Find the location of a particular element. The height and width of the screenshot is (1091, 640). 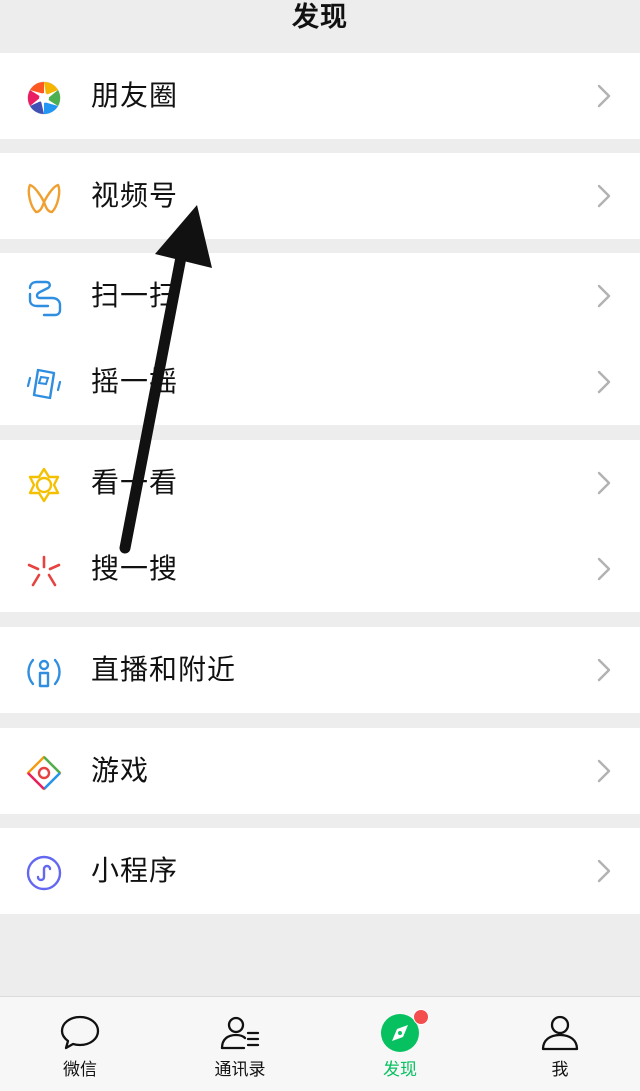

notification-dot is located at coordinates (421, 1017).